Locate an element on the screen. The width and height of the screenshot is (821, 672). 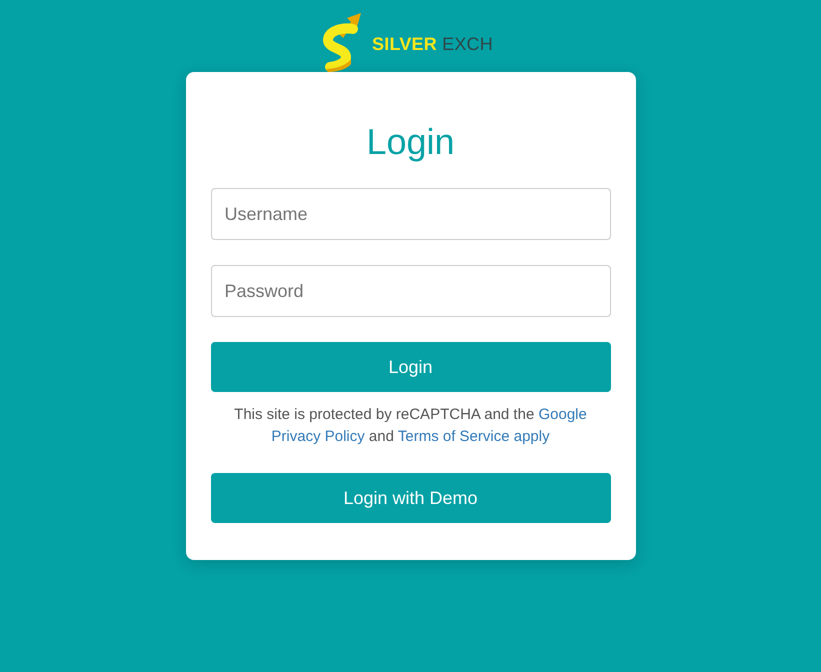
login-button: Login is located at coordinates (410, 367).